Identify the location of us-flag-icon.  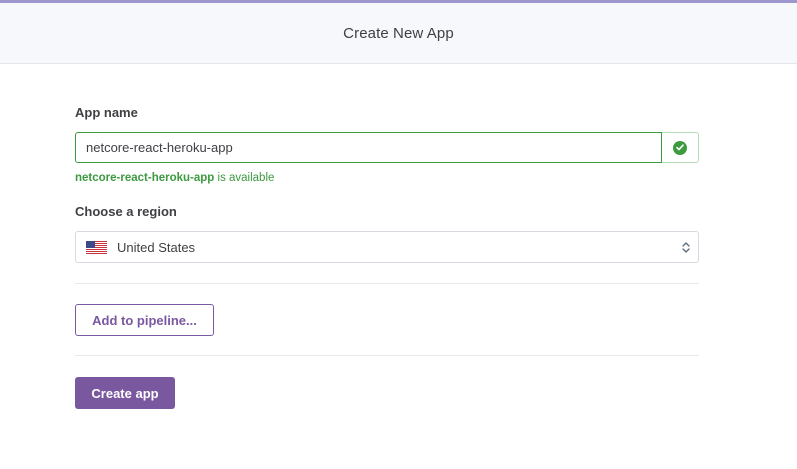
(96, 247).